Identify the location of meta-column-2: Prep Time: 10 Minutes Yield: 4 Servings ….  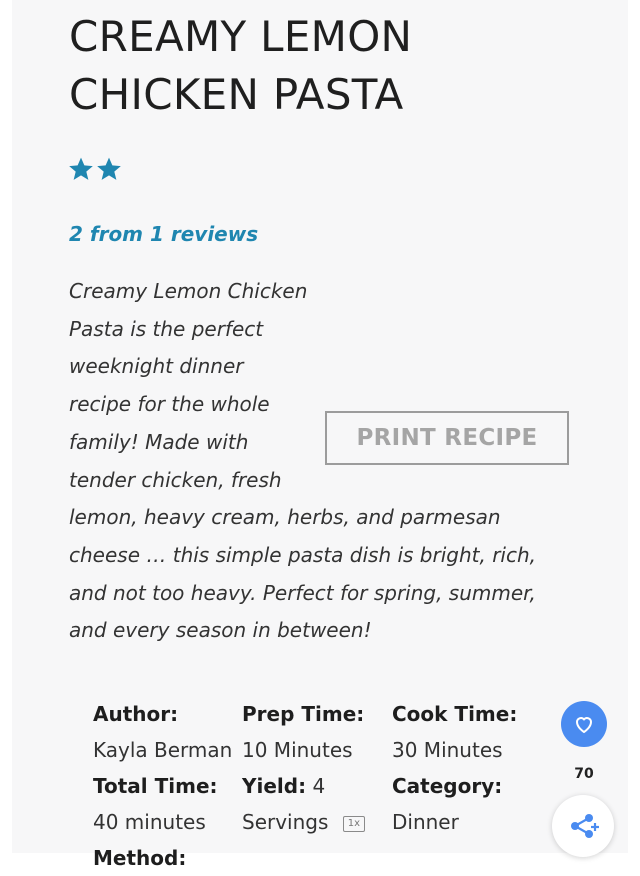
(314, 768).